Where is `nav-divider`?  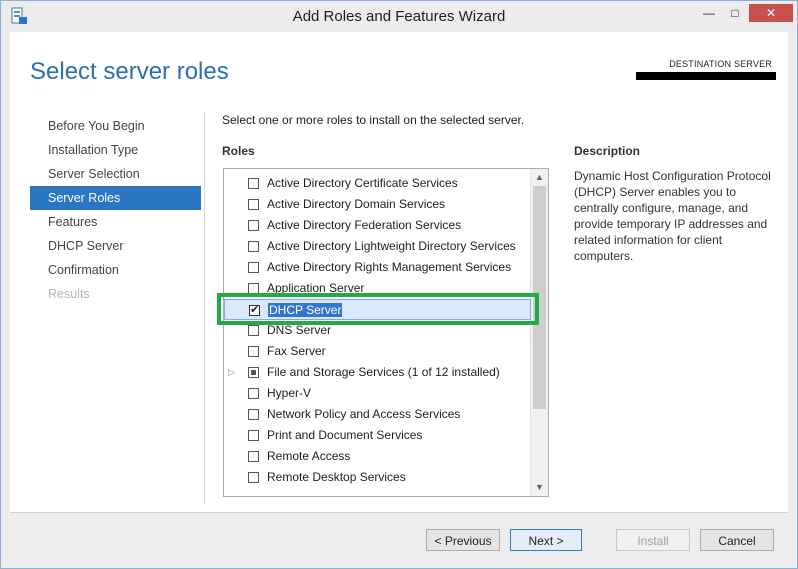
nav-divider is located at coordinates (204, 308).